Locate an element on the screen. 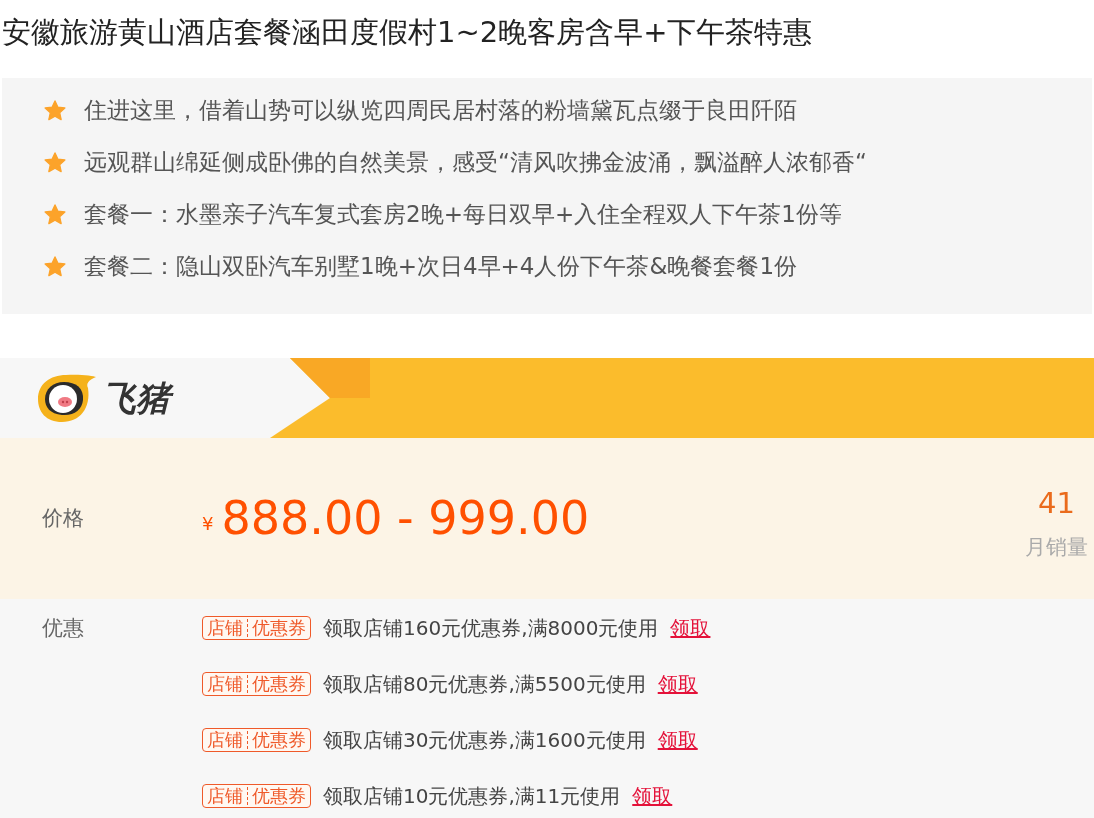 This screenshot has height=818, width=1094. coupon-text: 领取店铺160元优惠券,满8000元使用 is located at coordinates (491, 628).